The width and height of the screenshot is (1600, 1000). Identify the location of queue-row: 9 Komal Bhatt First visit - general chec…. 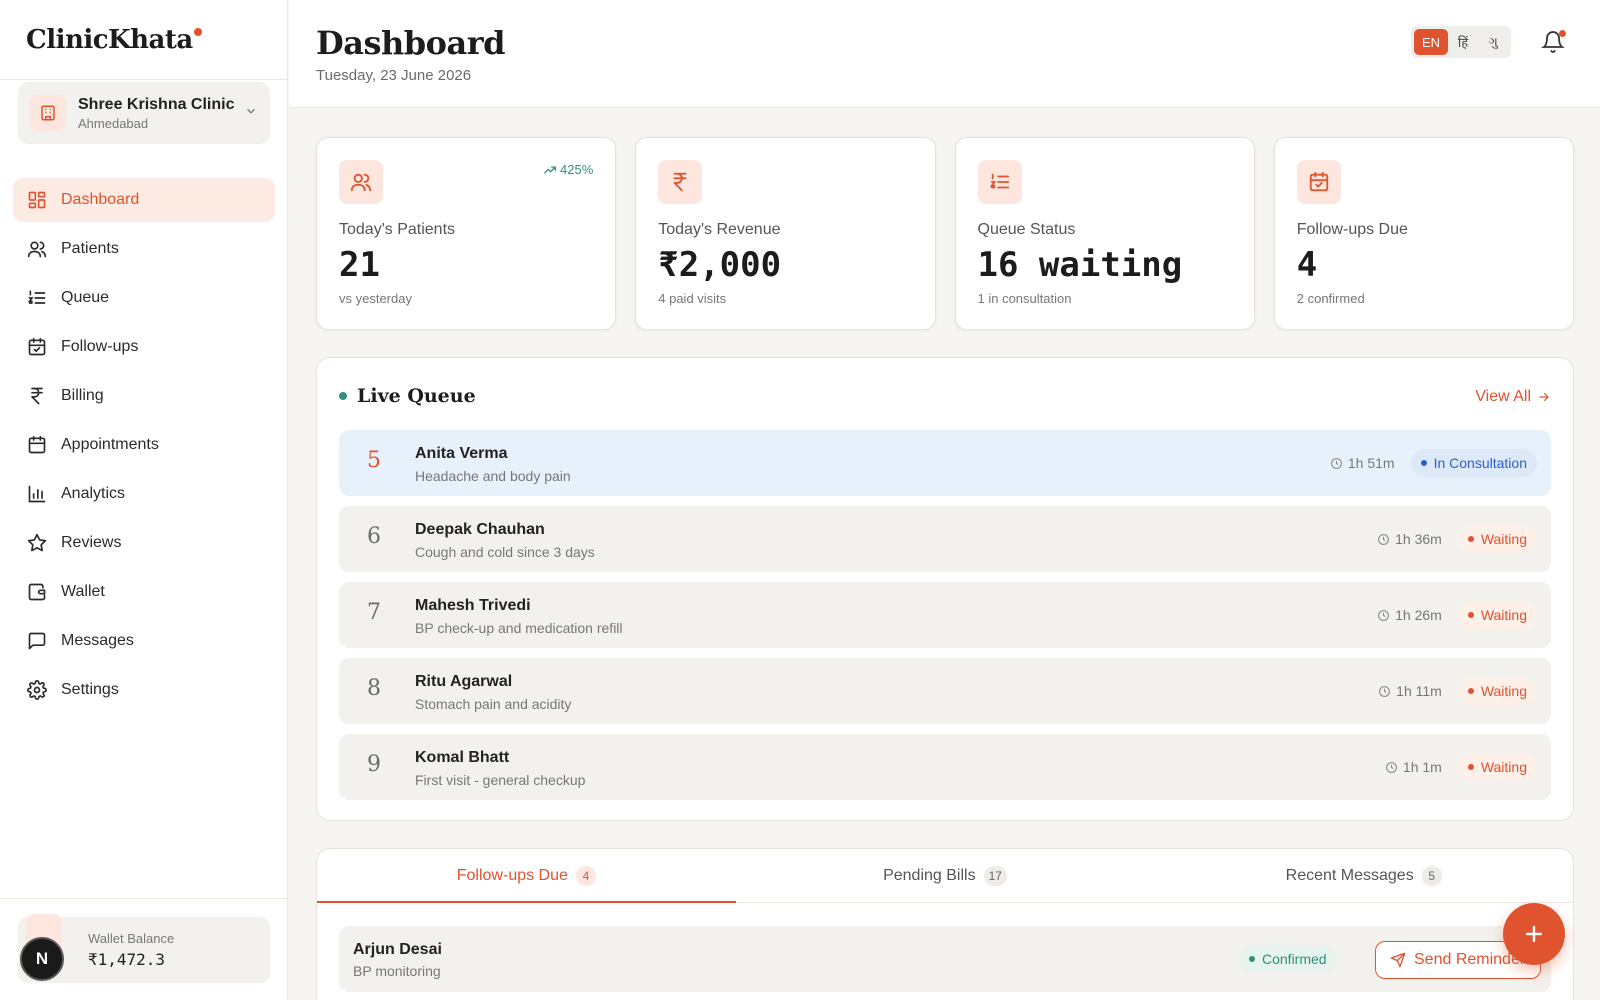
(945, 767).